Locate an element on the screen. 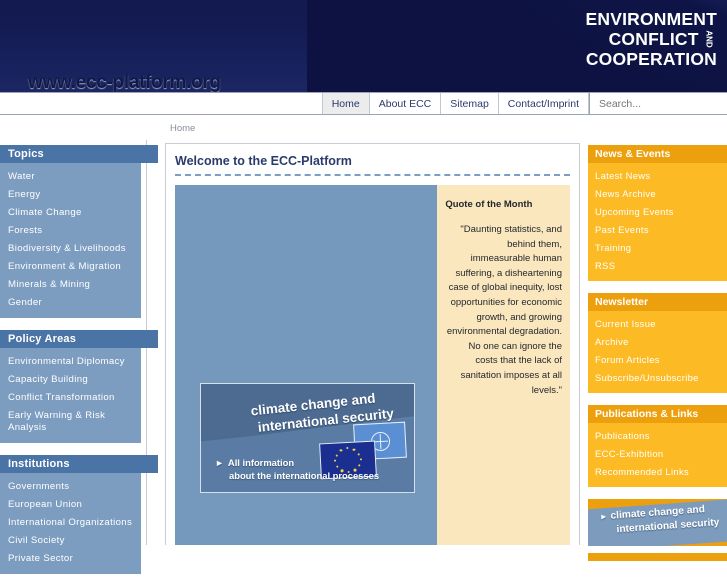 This screenshot has width=727, height=586. breadcrumb: Home is located at coordinates (182, 128).